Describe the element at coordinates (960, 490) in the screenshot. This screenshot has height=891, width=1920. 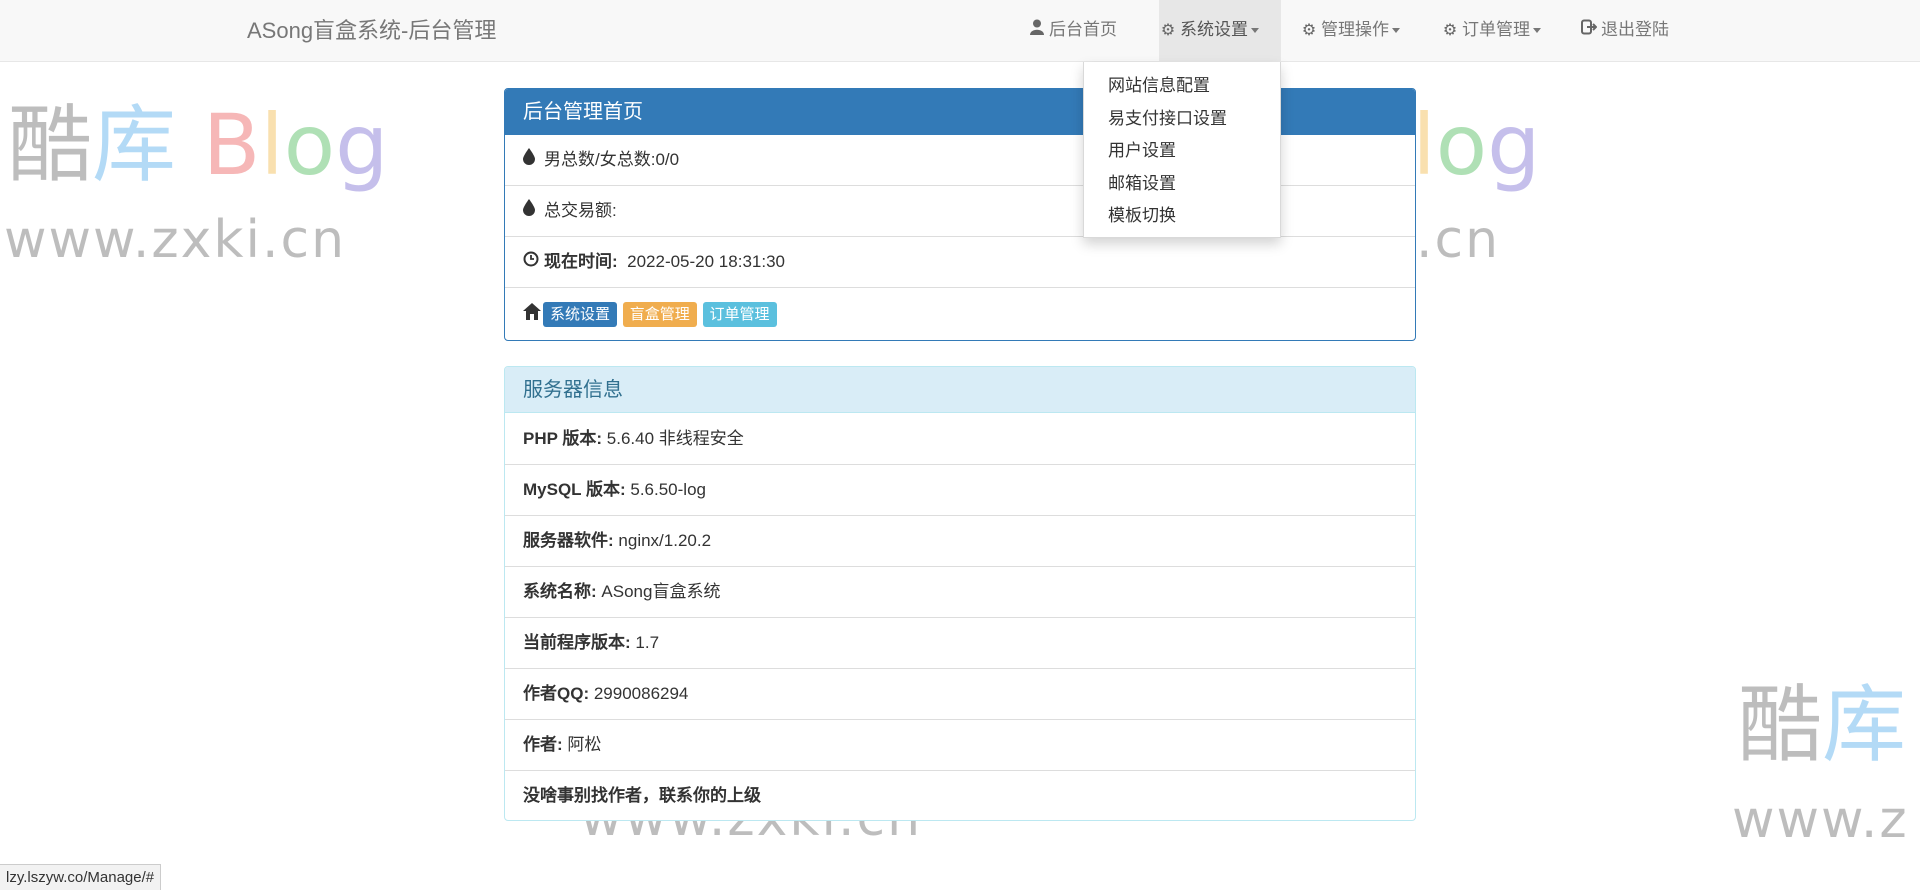
I see `server-info-row: MySQL 版本: 5.6.50-log` at that location.